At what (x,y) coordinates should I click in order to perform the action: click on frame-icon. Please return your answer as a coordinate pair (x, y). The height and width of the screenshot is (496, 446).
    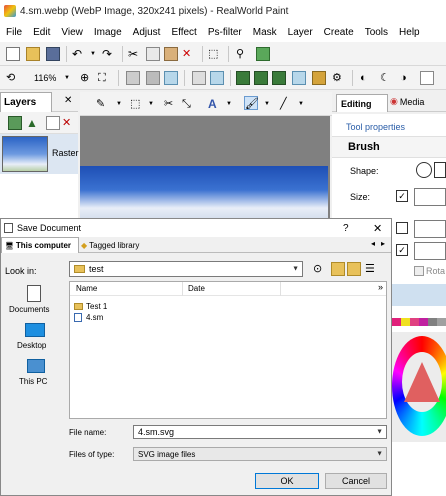
    Looking at the image, I should click on (299, 78).